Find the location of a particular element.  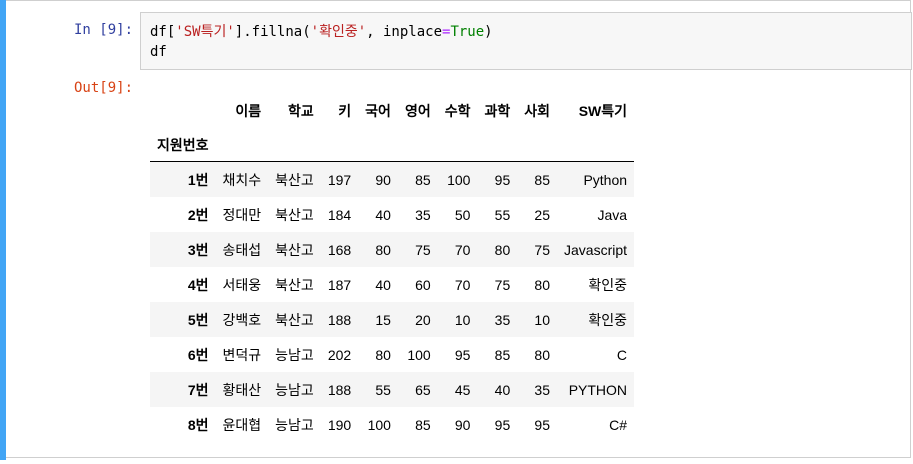

table-cell: C# is located at coordinates (618, 424).